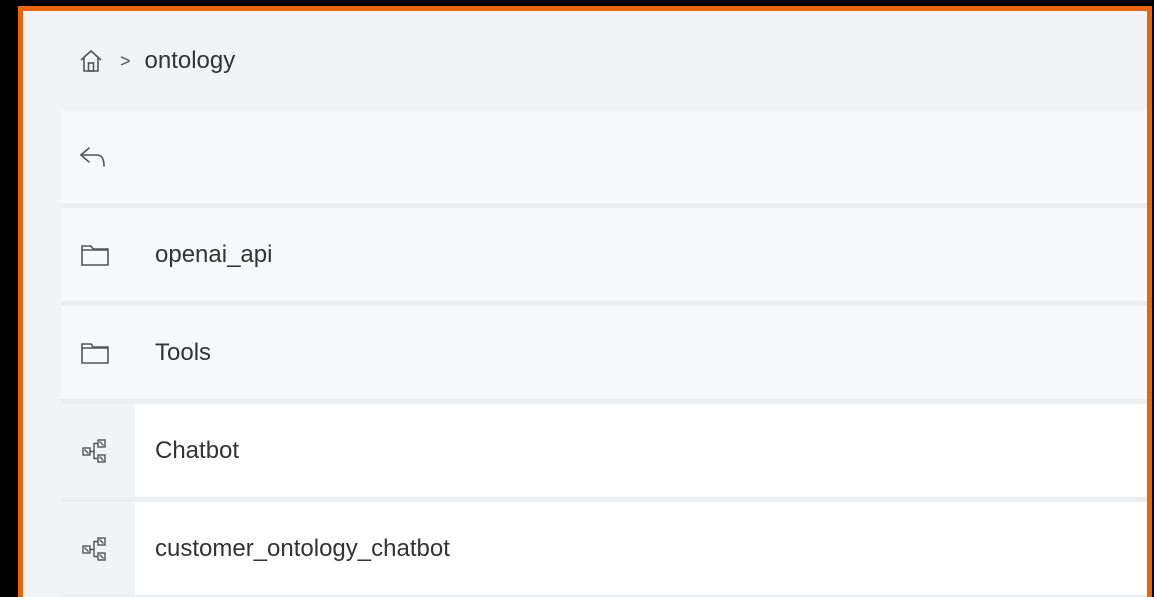  I want to click on list-item-label: Chatbot, so click(197, 450).